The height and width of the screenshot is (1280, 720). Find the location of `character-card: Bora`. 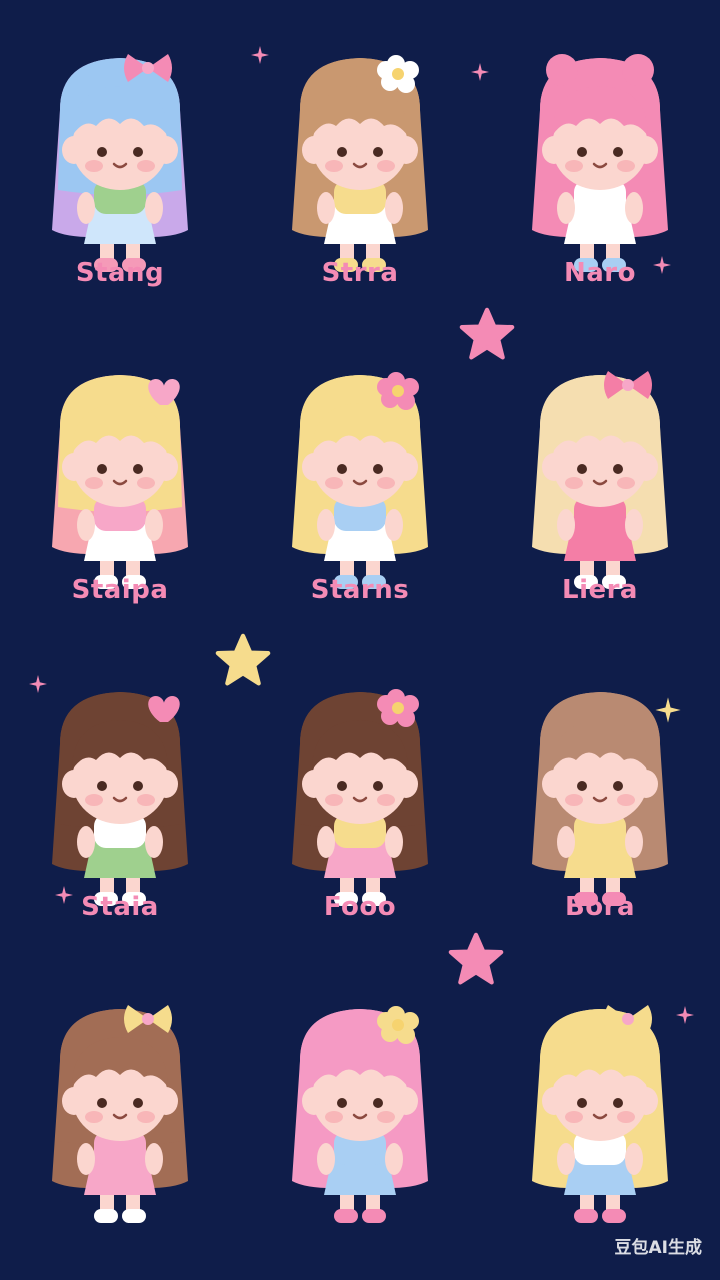

character-card: Bora is located at coordinates (600, 792).